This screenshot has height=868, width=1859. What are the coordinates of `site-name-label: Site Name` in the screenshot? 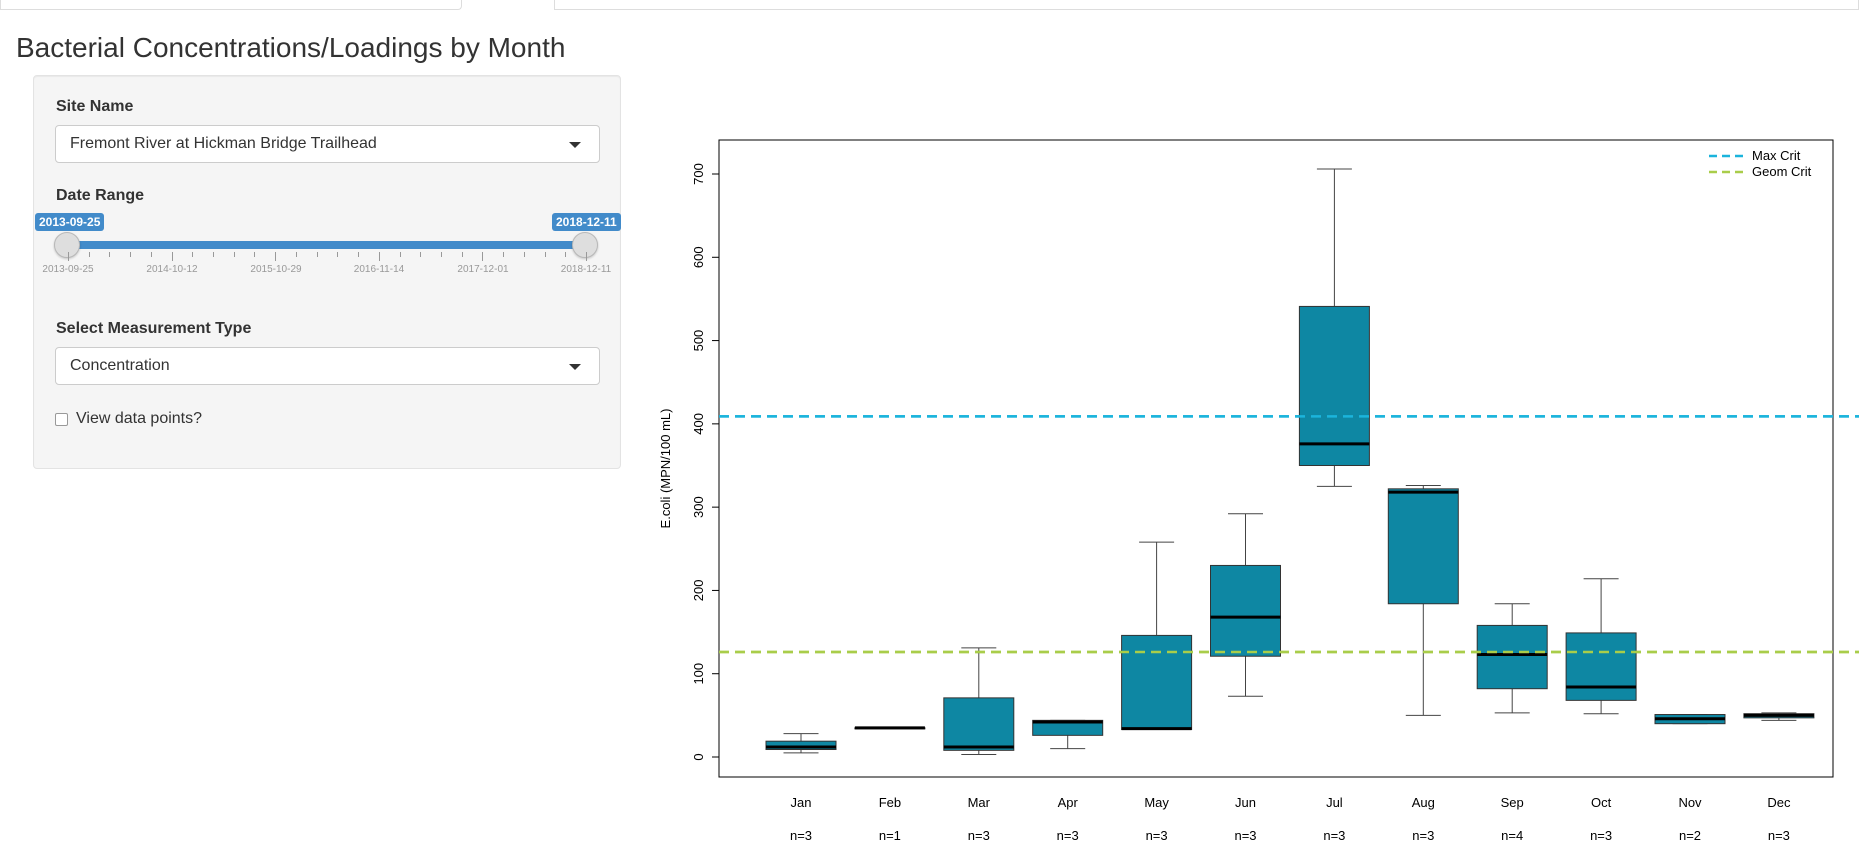 It's located at (95, 106).